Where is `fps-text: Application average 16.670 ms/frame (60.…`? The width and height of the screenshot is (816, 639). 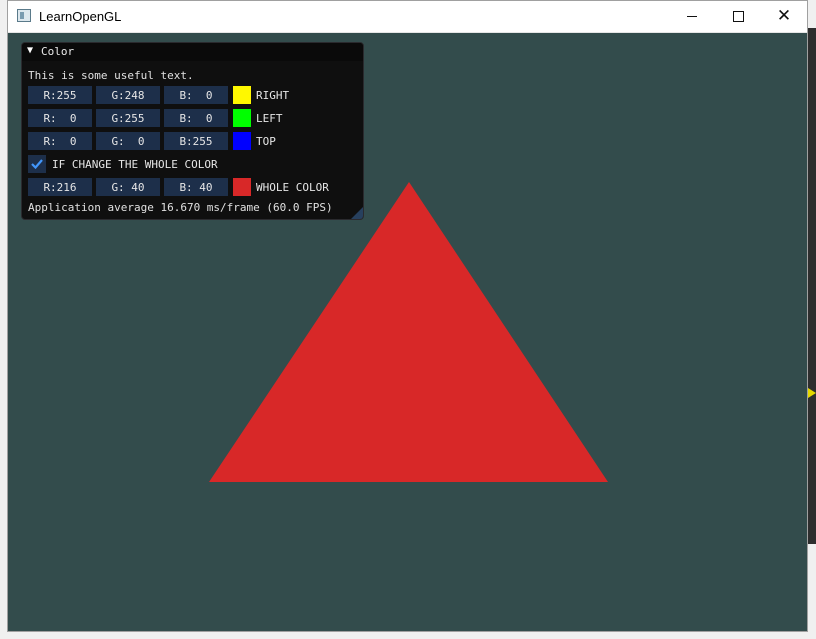
fps-text: Application average 16.670 ms/frame (60.… is located at coordinates (180, 207).